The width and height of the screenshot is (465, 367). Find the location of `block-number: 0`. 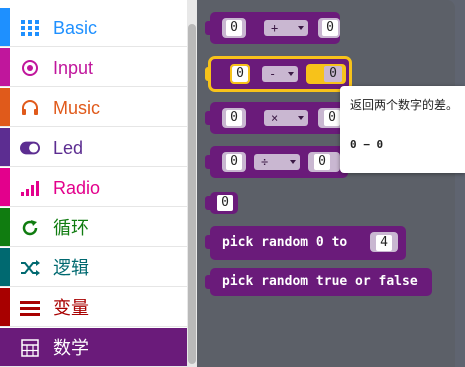

block-number: 0 is located at coordinates (221, 203).